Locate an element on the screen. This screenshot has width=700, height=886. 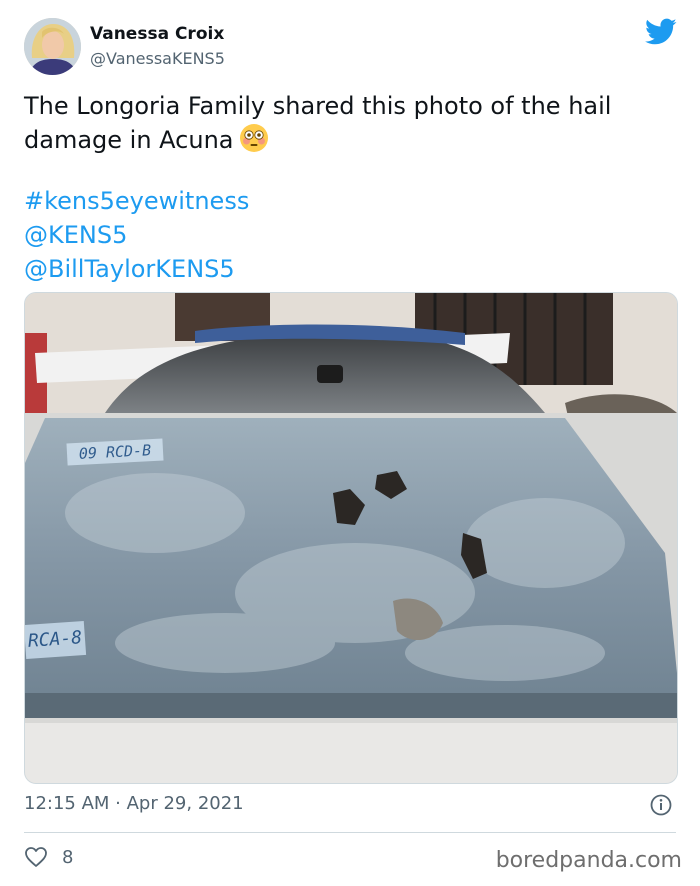
author-name: Vanessa Croix is located at coordinates (157, 34).